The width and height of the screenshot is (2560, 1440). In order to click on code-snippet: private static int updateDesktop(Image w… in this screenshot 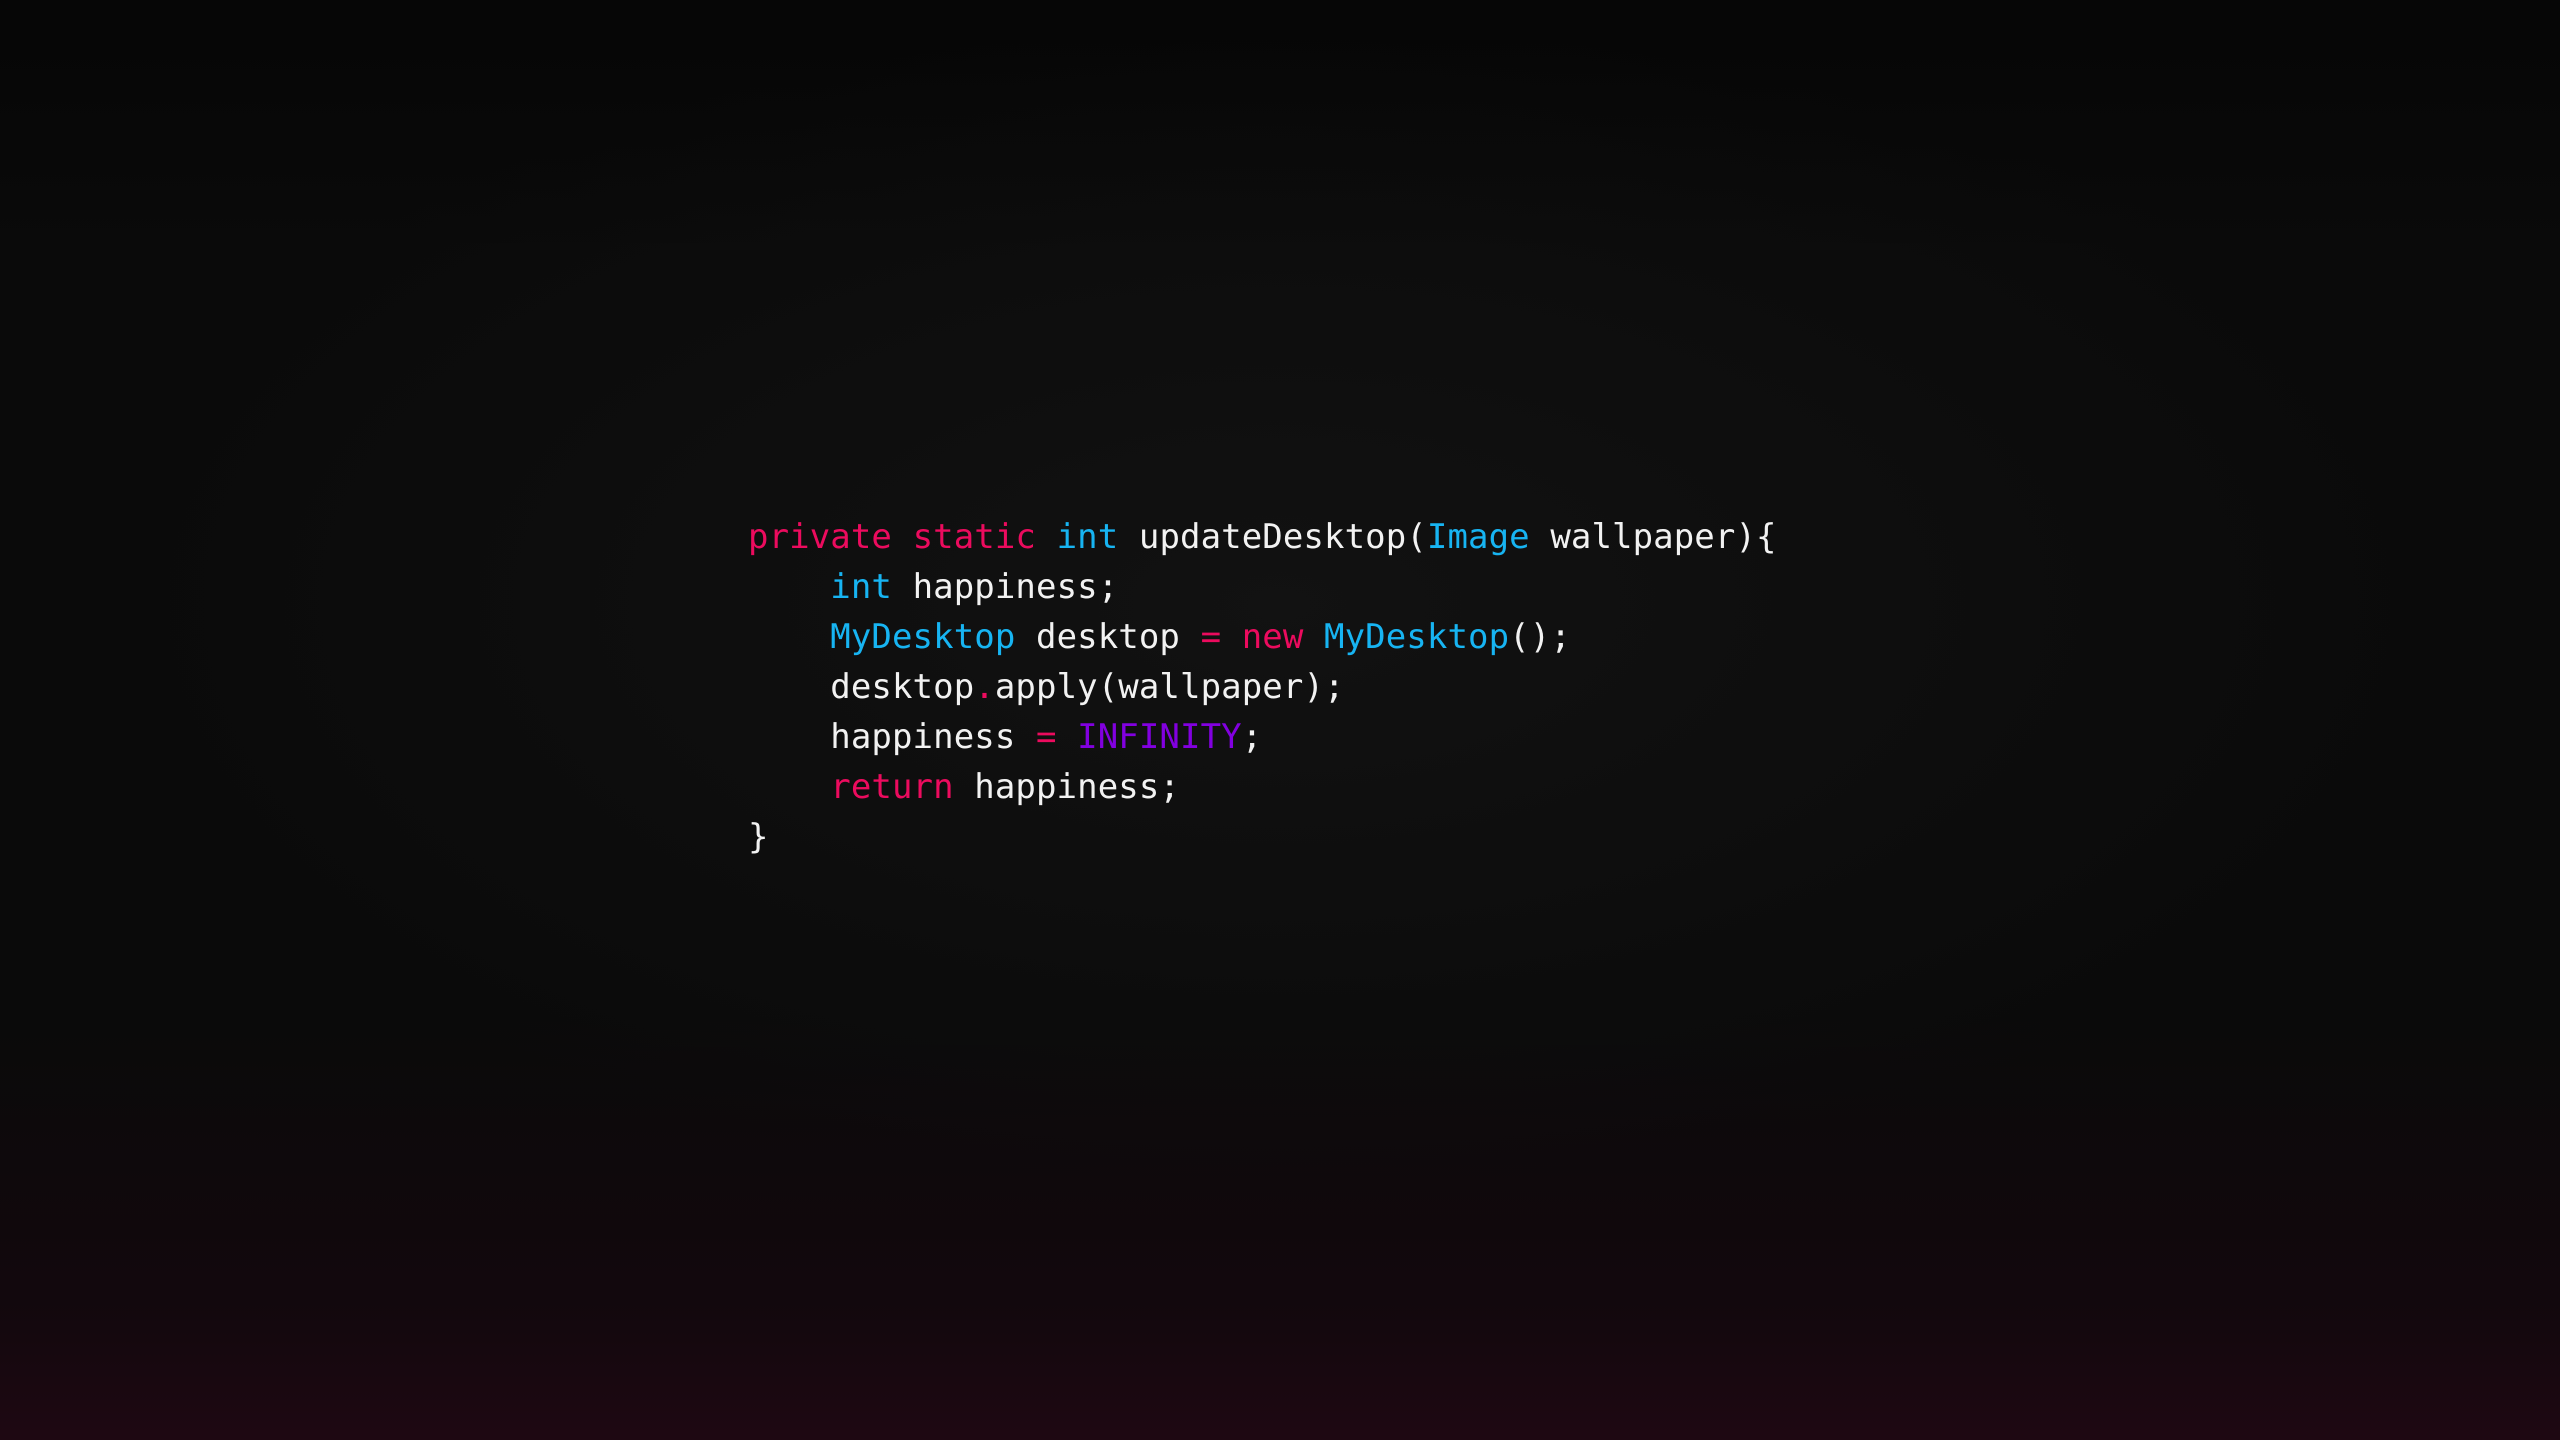, I will do `click(1262, 687)`.